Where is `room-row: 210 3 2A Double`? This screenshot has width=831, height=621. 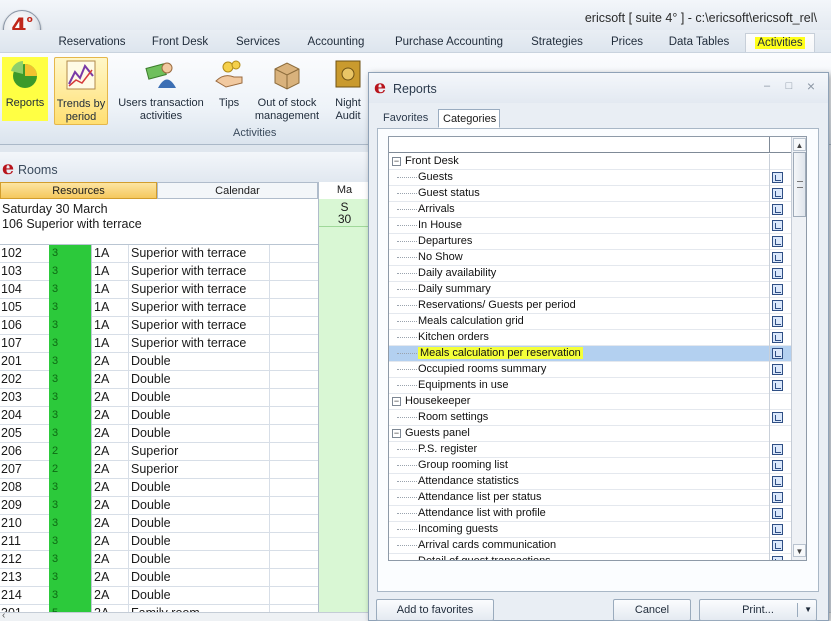
room-row: 210 3 2A Double is located at coordinates (185, 524).